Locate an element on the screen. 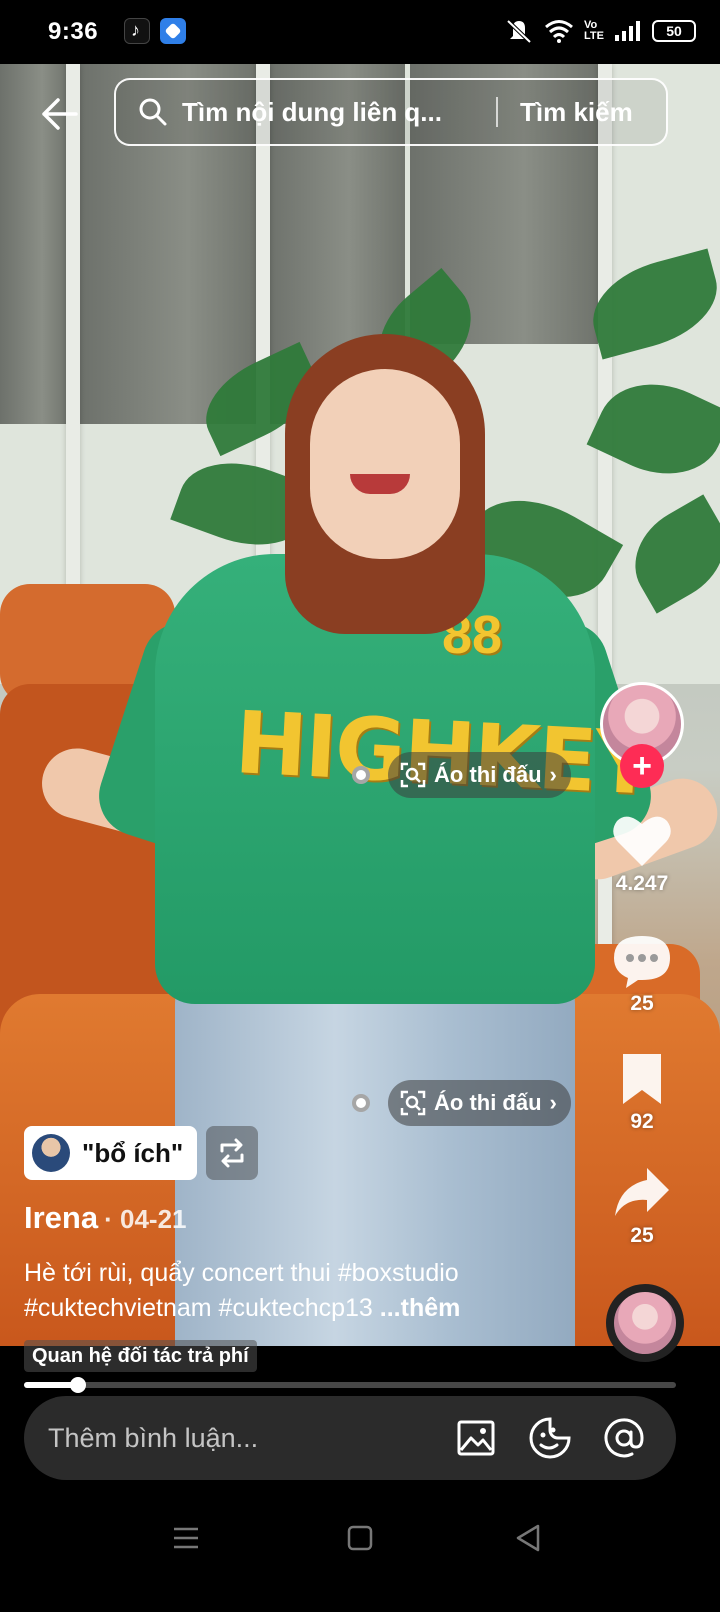  system-nav-bar is located at coordinates (360, 1550).